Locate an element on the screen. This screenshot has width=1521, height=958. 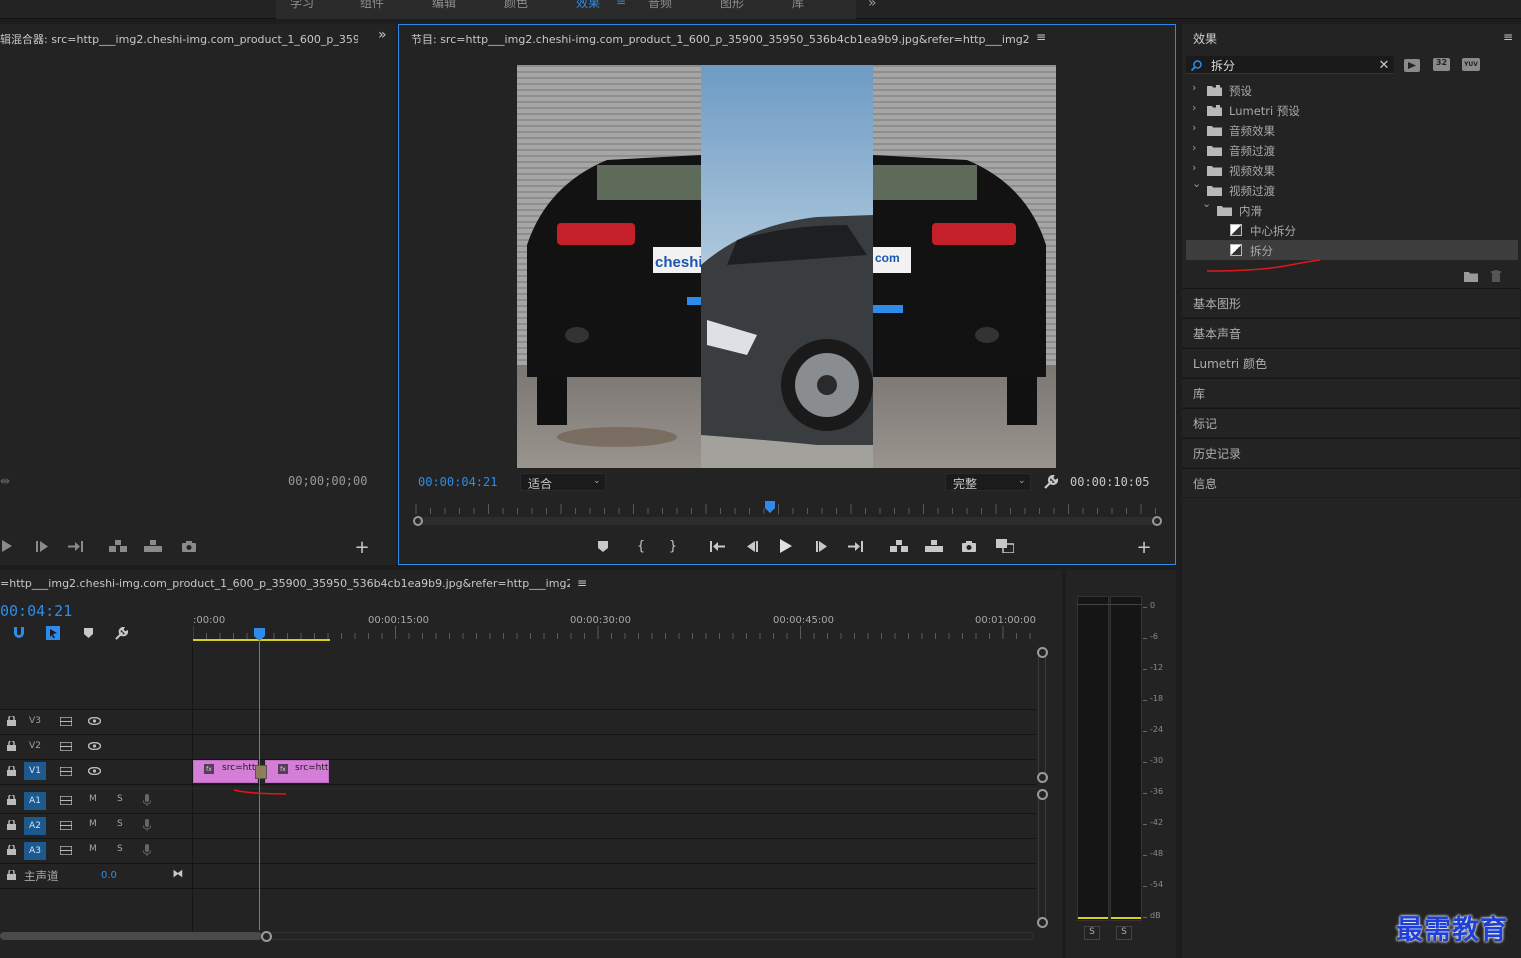
chevron-down-icon: ⌄ is located at coordinates (1206, 203).